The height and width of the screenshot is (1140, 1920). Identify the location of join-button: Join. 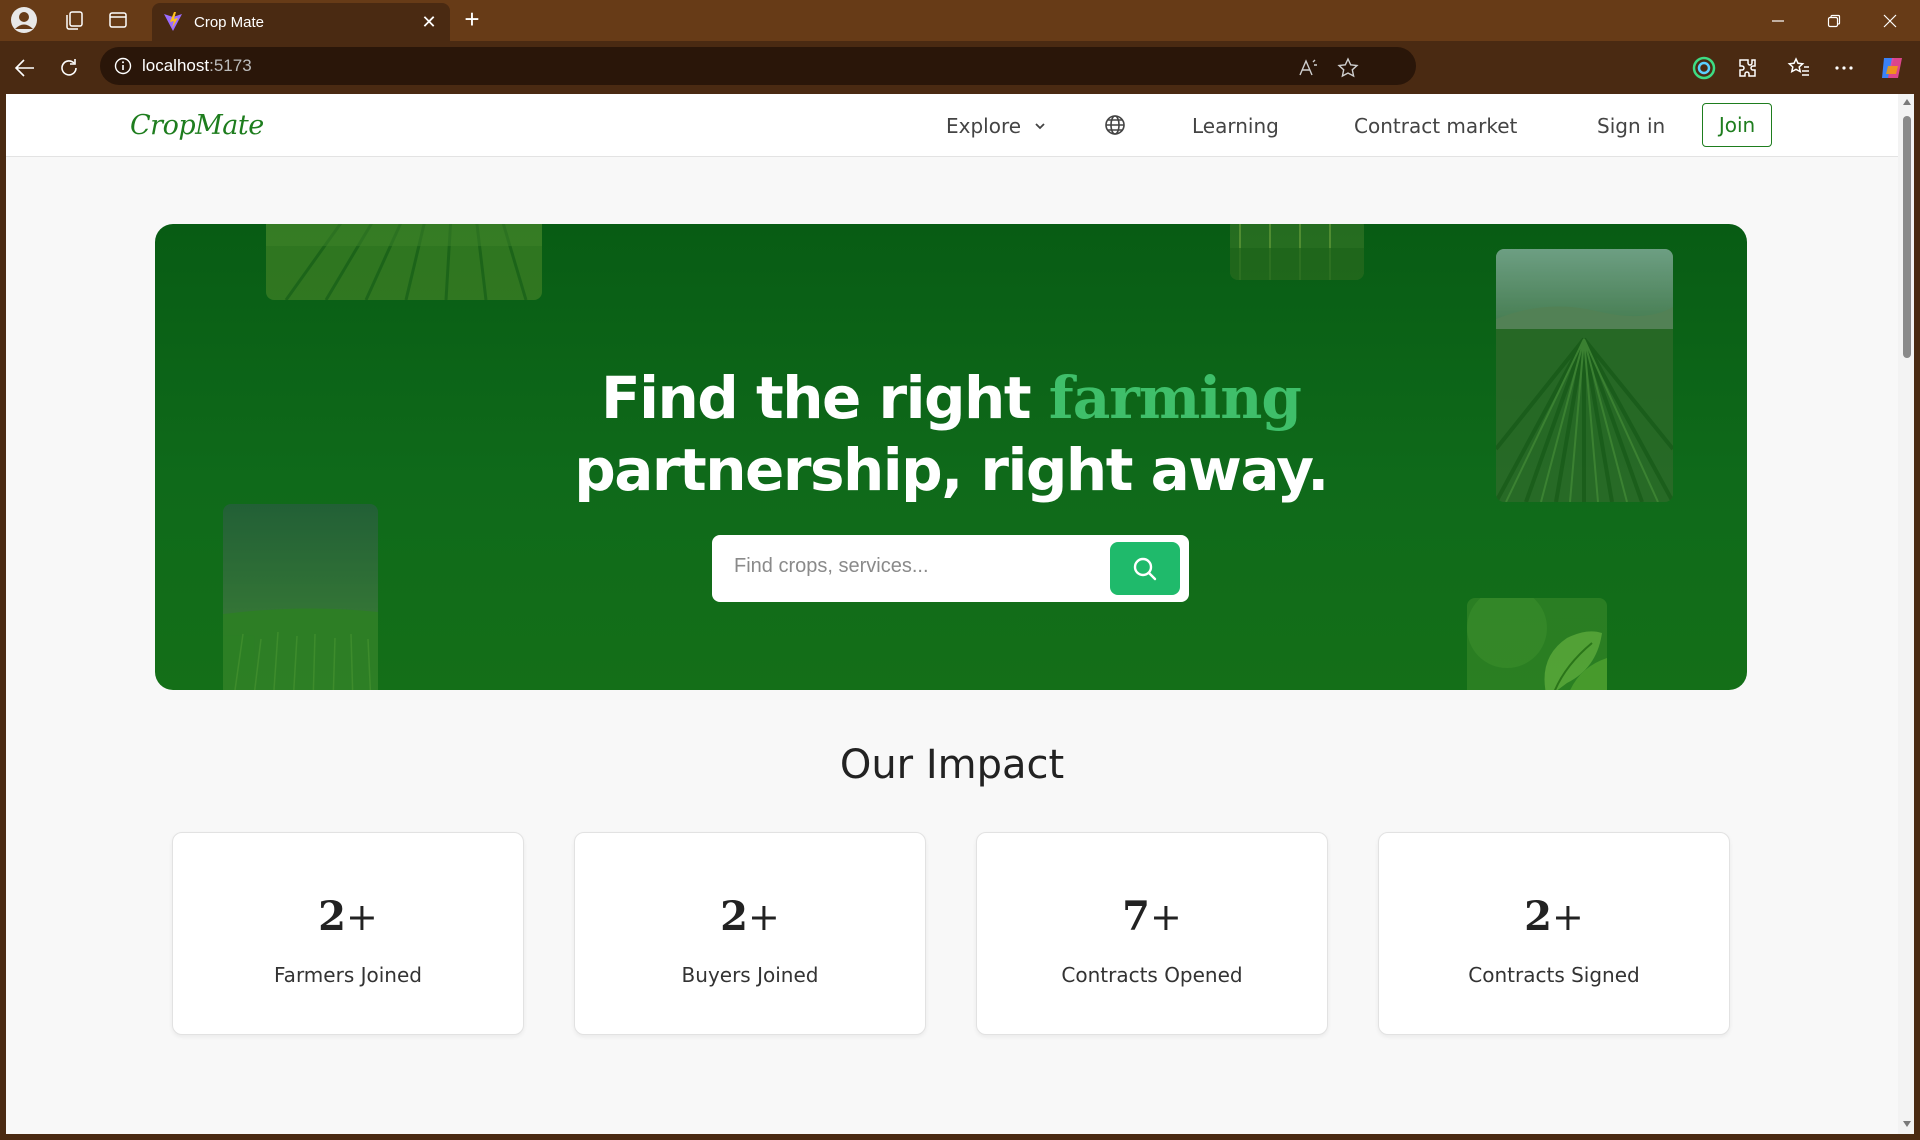
(1737, 125).